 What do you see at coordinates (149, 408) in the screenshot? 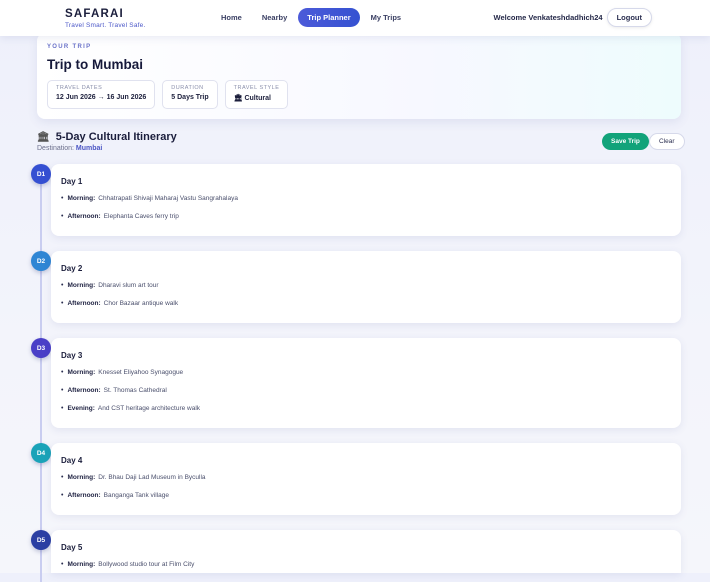
I see `activity-text: And CST heritage architecture walk` at bounding box center [149, 408].